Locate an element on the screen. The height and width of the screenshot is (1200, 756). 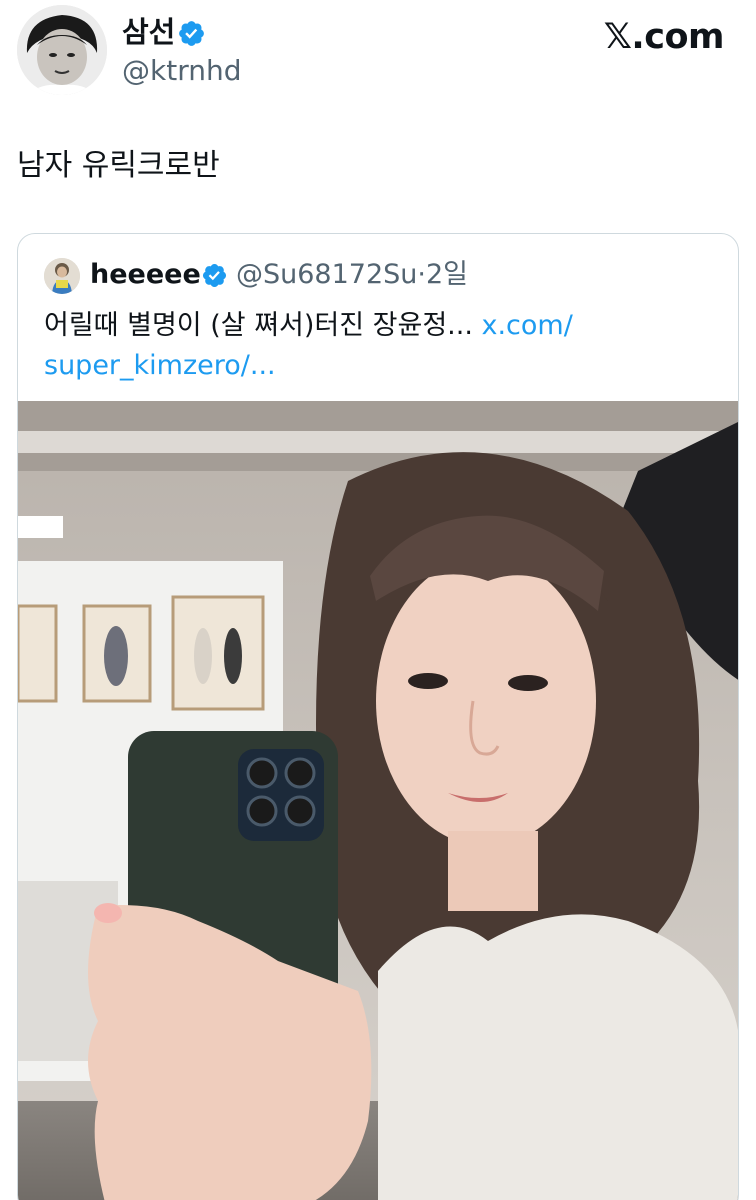
tweet-text: 남자 유릭크로반 is located at coordinates (118, 165).